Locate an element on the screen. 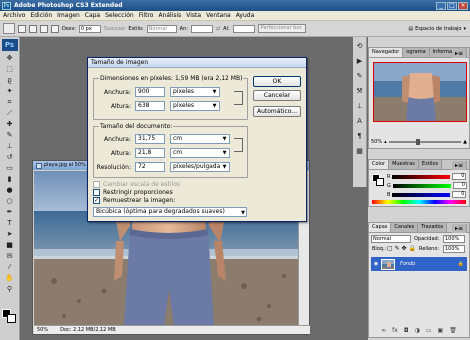  pixel-width-input: 900 is located at coordinates (150, 92).